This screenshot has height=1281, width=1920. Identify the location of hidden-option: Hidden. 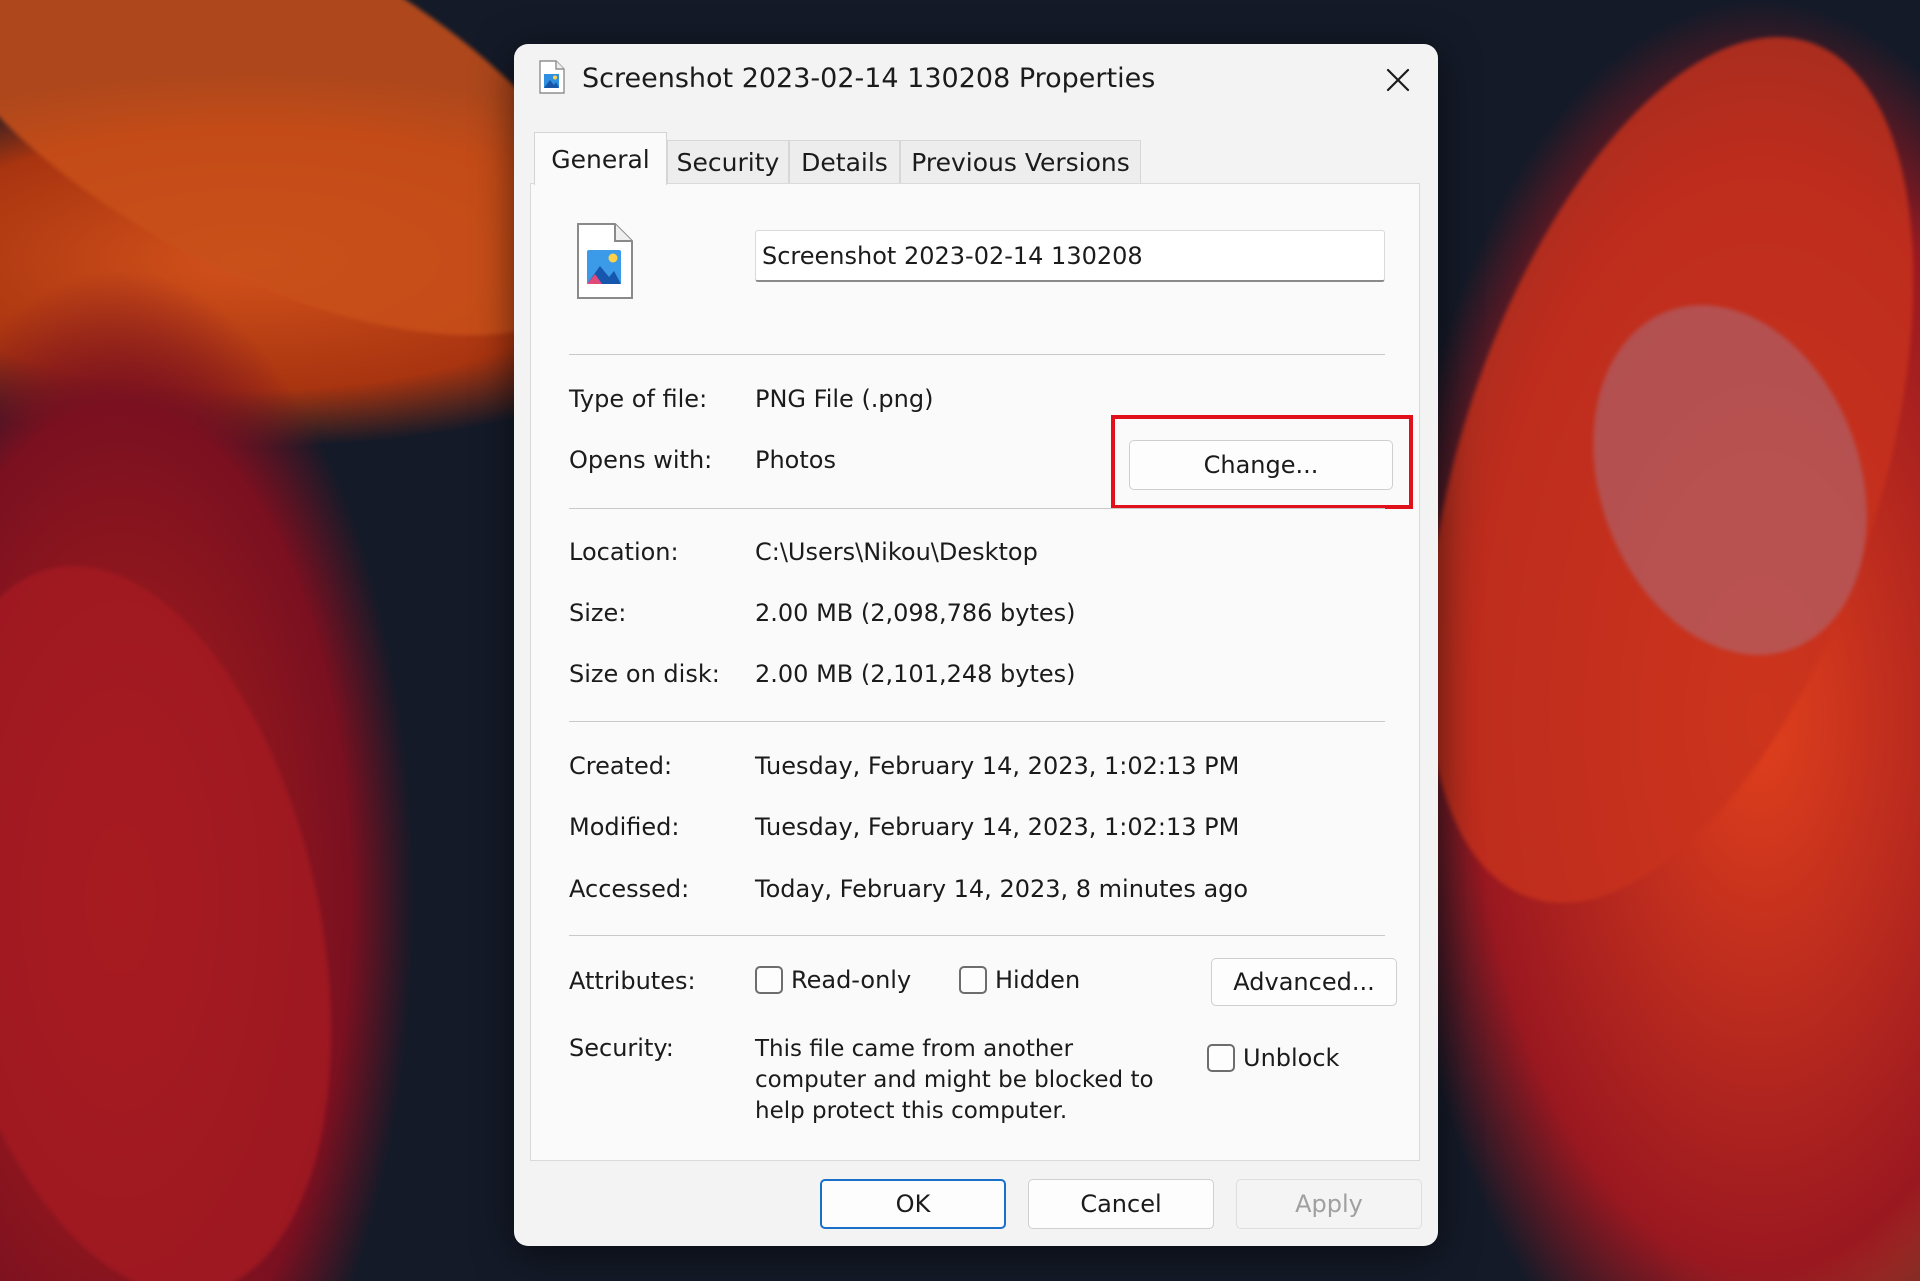
(1019, 980).